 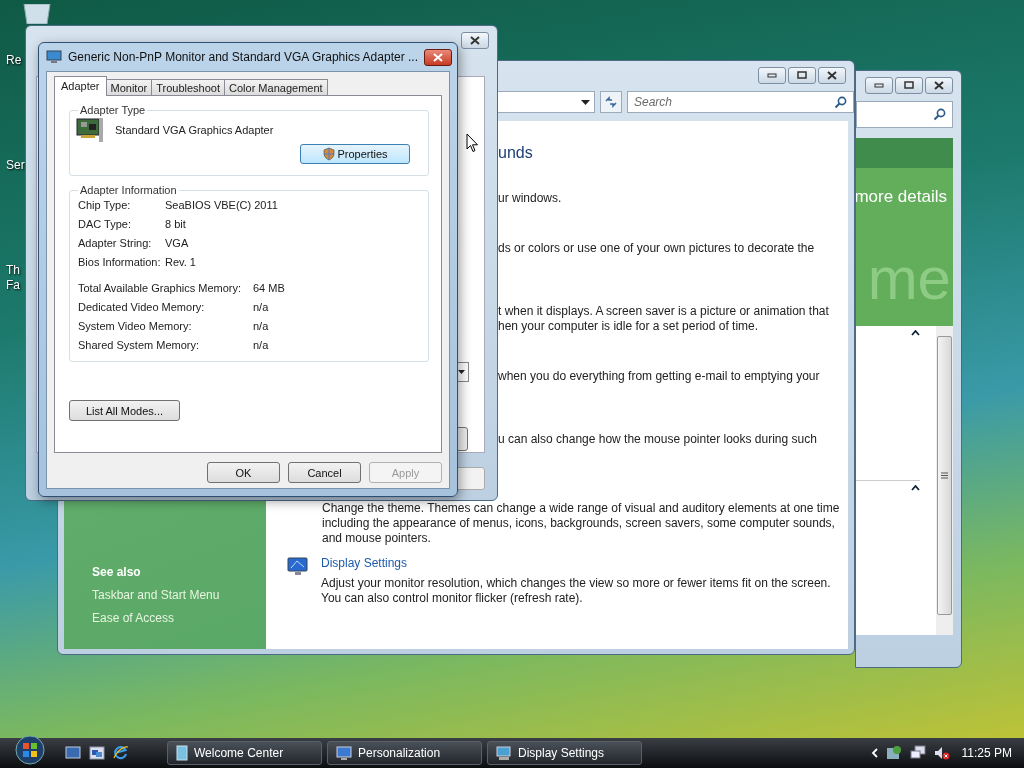 I want to click on desktop-icon-label: Re, so click(x=14, y=60).